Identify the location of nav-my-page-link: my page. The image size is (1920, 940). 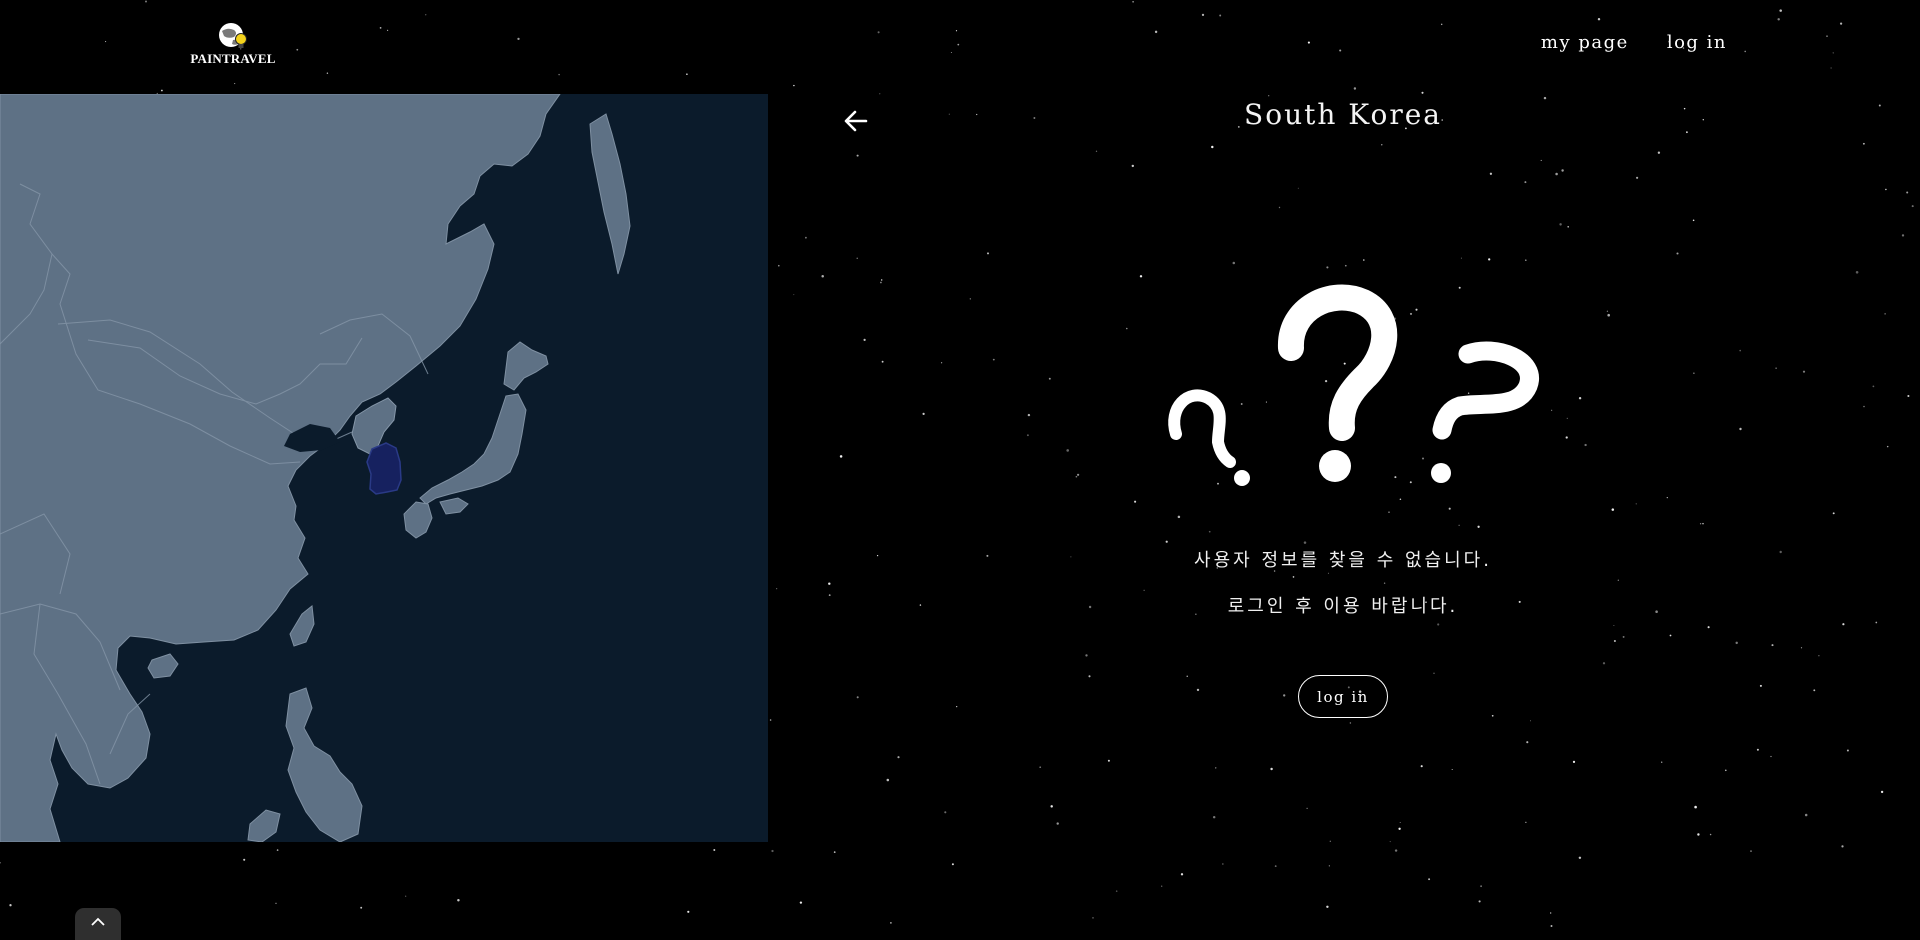
(1585, 42).